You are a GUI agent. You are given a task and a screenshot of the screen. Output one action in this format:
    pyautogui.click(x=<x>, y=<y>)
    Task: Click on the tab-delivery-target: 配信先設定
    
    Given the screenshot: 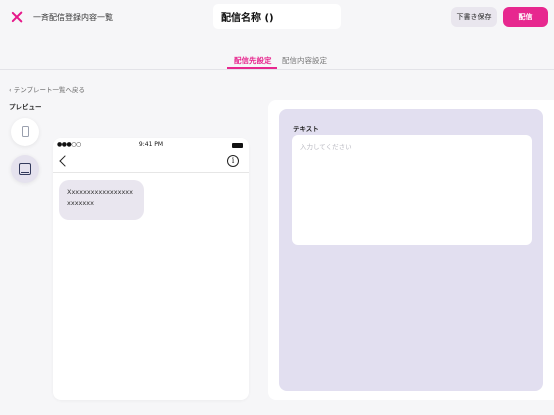 What is the action you would take?
    pyautogui.click(x=253, y=60)
    